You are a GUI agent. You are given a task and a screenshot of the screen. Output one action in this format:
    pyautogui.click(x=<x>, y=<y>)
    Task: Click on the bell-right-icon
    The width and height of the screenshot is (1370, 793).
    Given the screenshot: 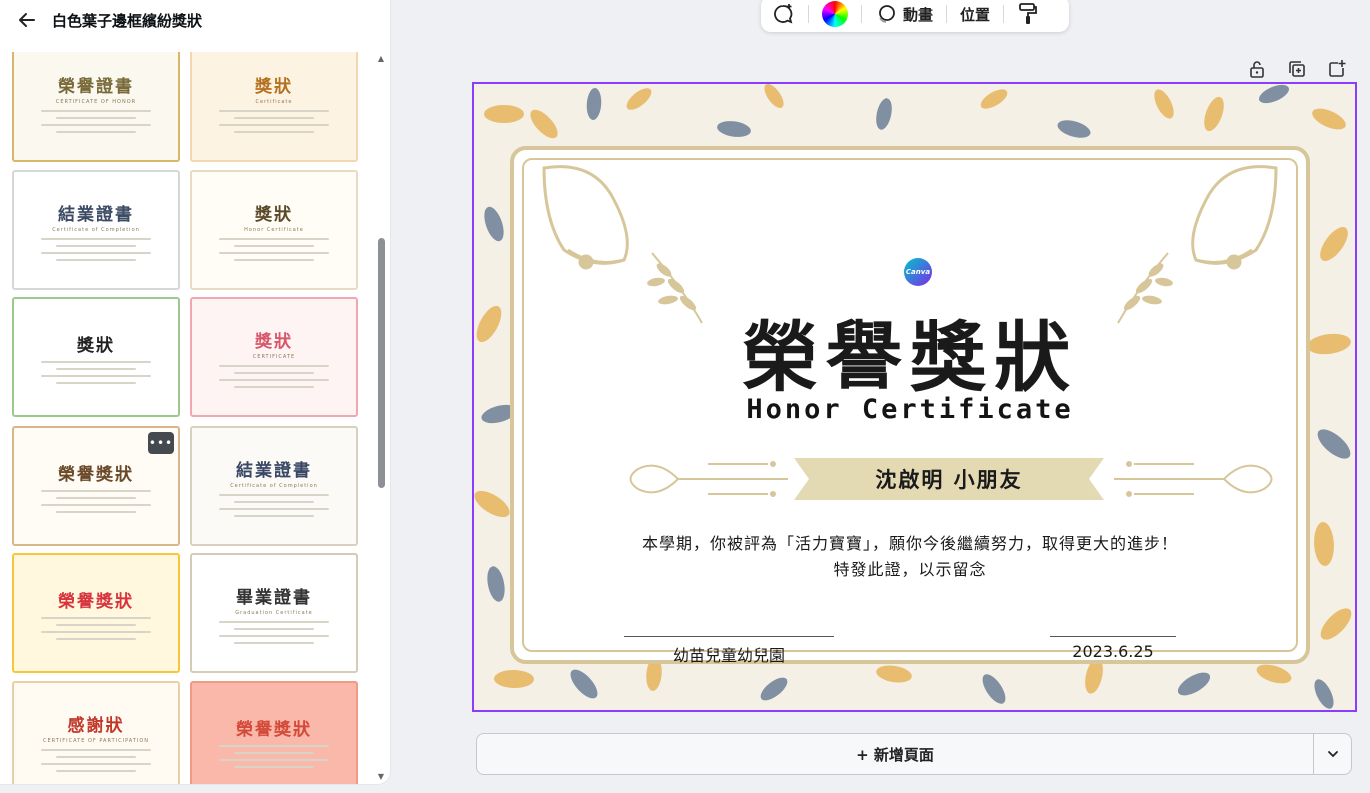 What is the action you would take?
    pyautogui.click(x=1231, y=217)
    